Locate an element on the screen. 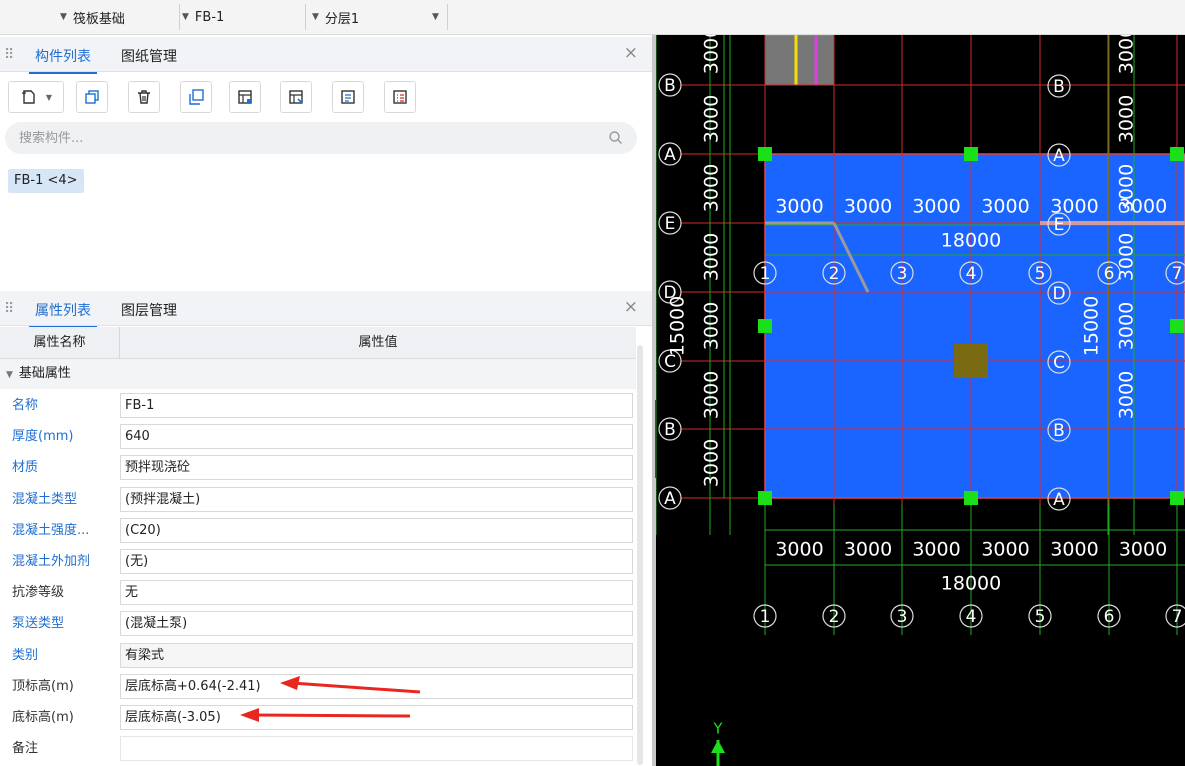 Image resolution: width=1185 pixels, height=766 pixels. property-value-field: 640 is located at coordinates (376, 437).